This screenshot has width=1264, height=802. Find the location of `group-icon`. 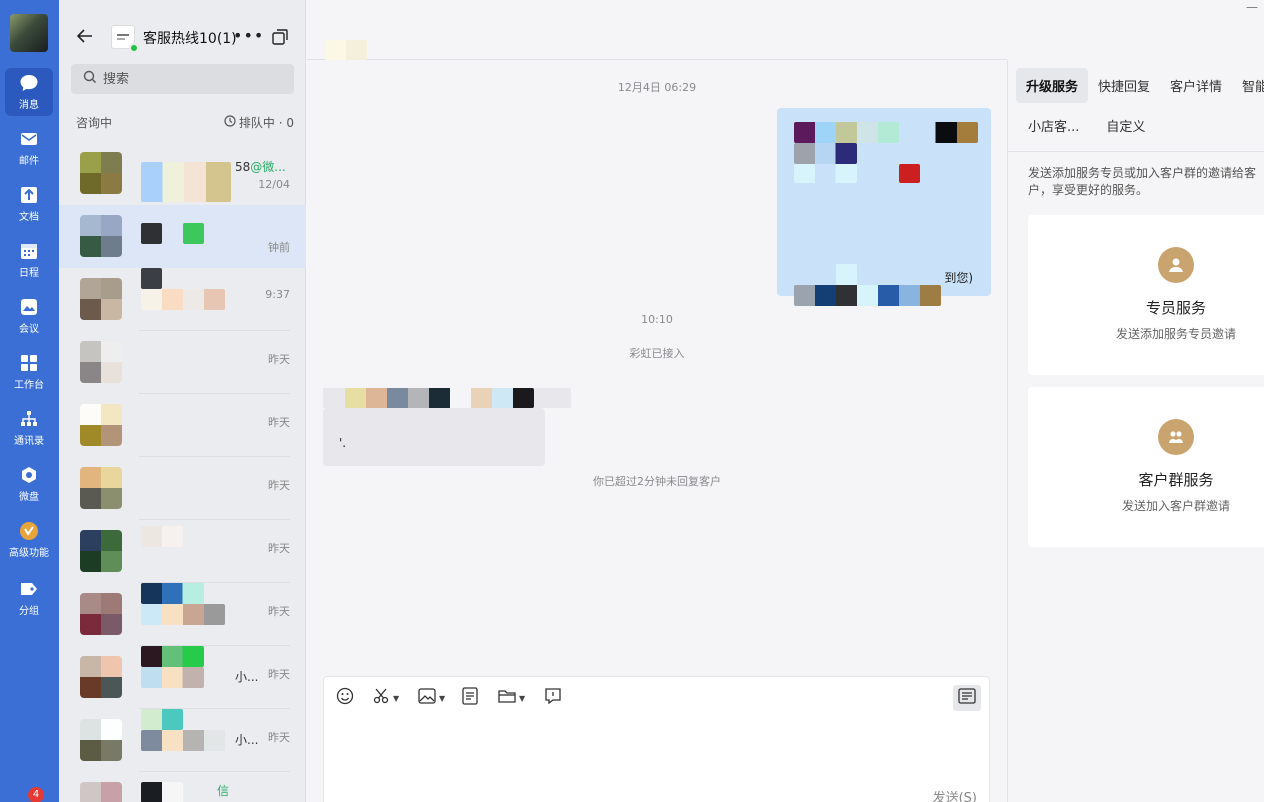

group-icon is located at coordinates (1176, 437).